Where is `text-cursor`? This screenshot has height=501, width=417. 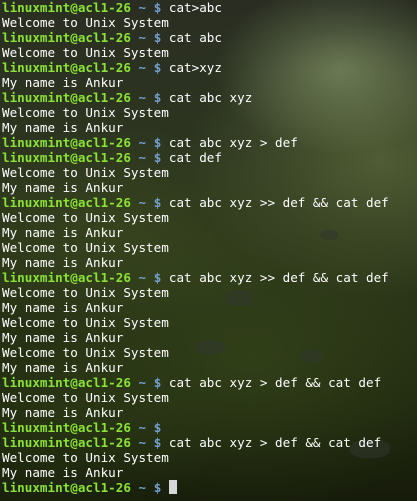 text-cursor is located at coordinates (172, 487).